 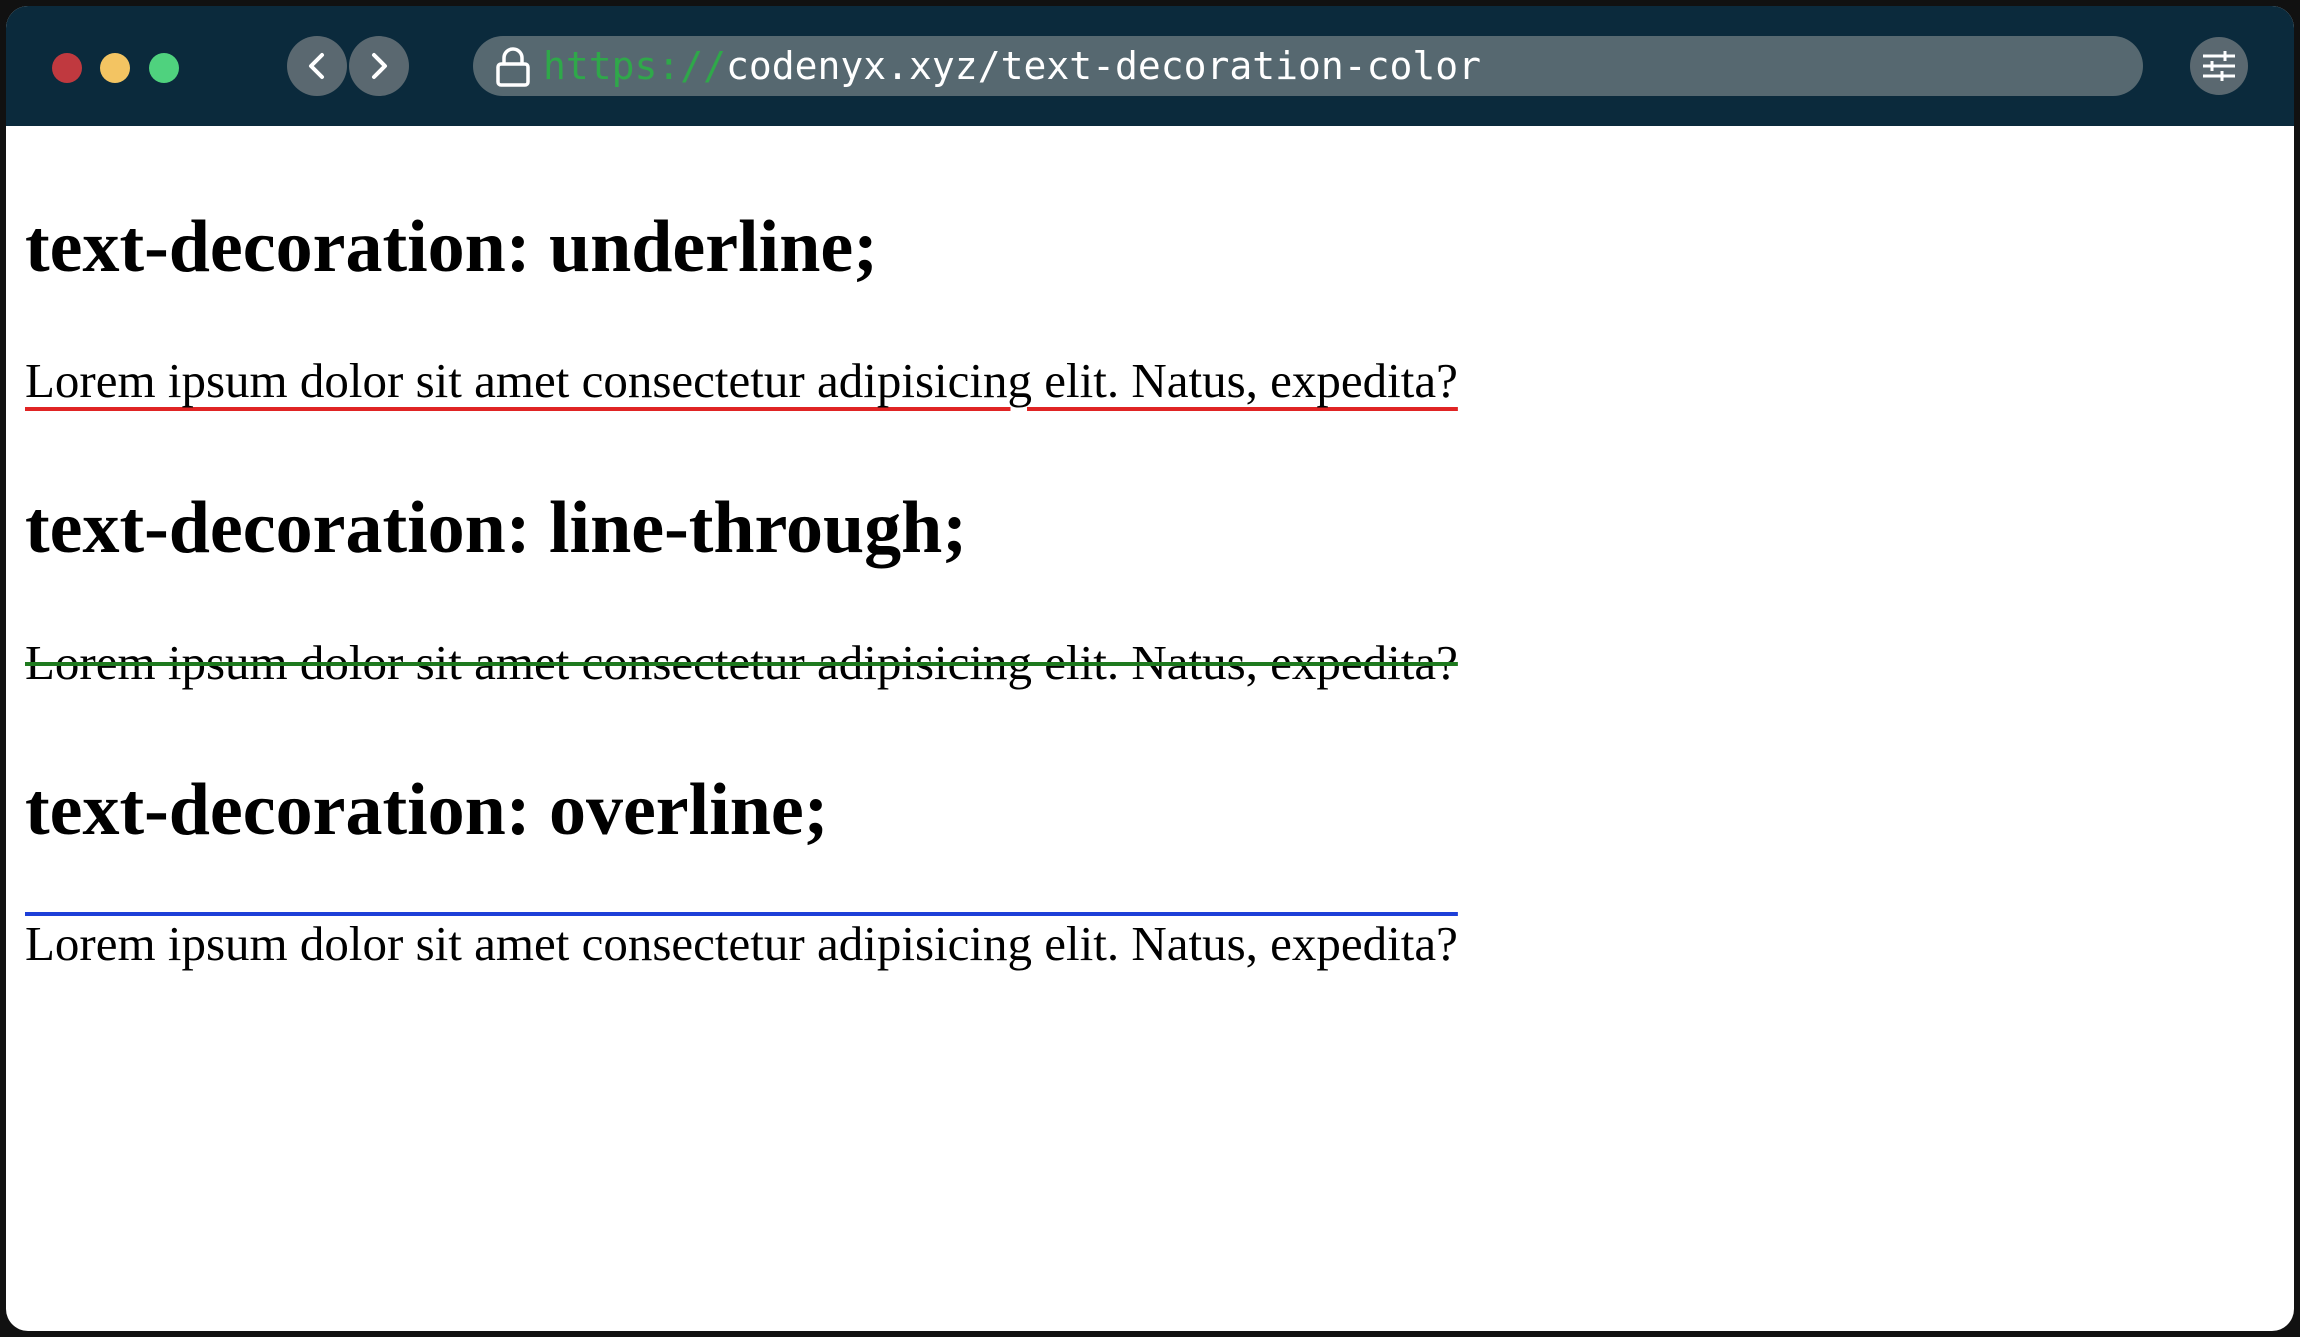 I want to click on chevron-left-icon, so click(x=316, y=66).